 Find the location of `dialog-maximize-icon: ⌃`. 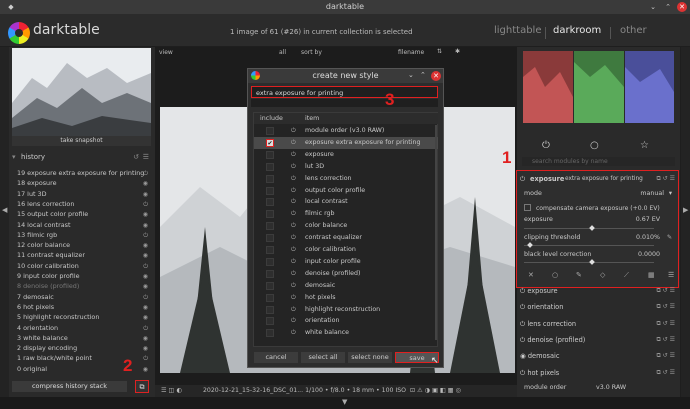

dialog-maximize-icon: ⌃ is located at coordinates (423, 75).